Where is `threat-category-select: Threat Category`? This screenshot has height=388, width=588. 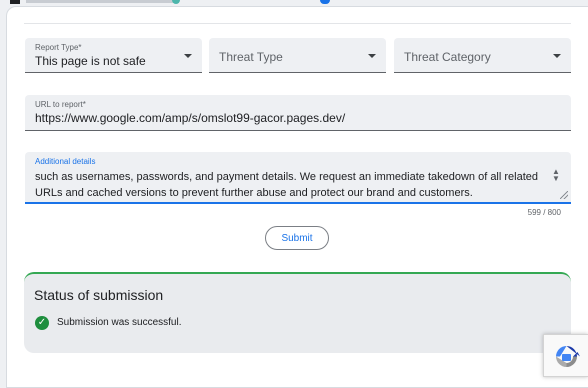 threat-category-select: Threat Category is located at coordinates (482, 55).